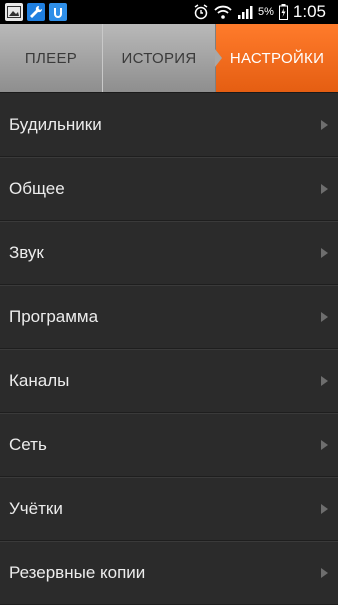  What do you see at coordinates (245, 12) in the screenshot?
I see `signal-icon` at bounding box center [245, 12].